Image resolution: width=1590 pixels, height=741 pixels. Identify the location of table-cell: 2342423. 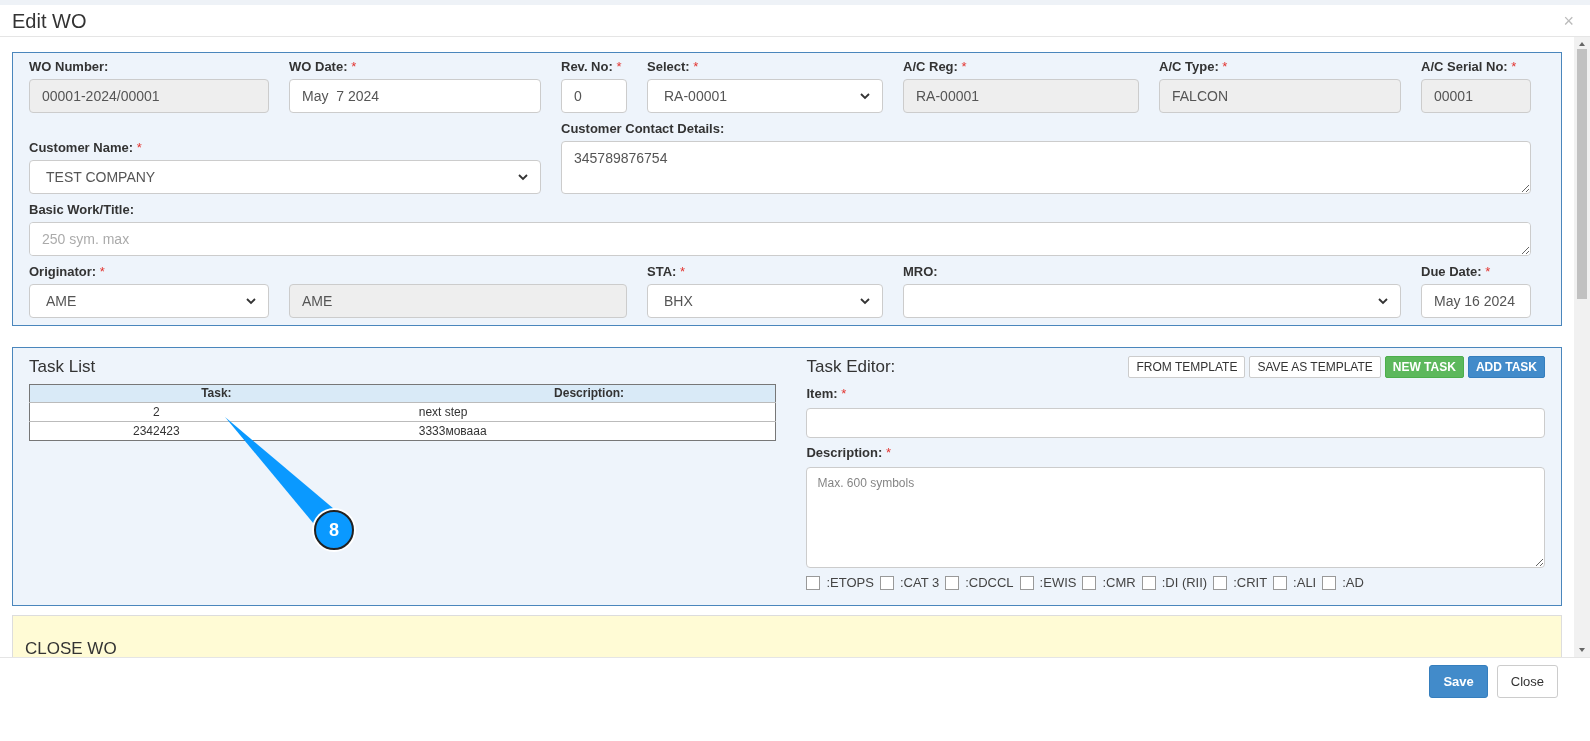
(216, 431).